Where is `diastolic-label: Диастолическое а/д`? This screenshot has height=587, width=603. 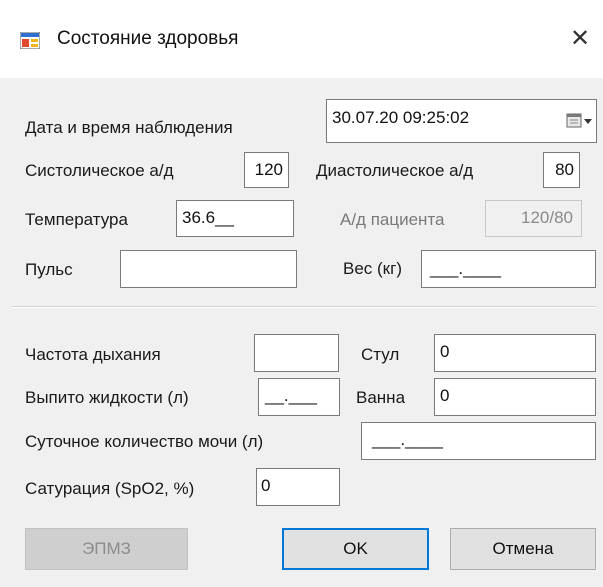 diastolic-label: Диастолическое а/д is located at coordinates (395, 170).